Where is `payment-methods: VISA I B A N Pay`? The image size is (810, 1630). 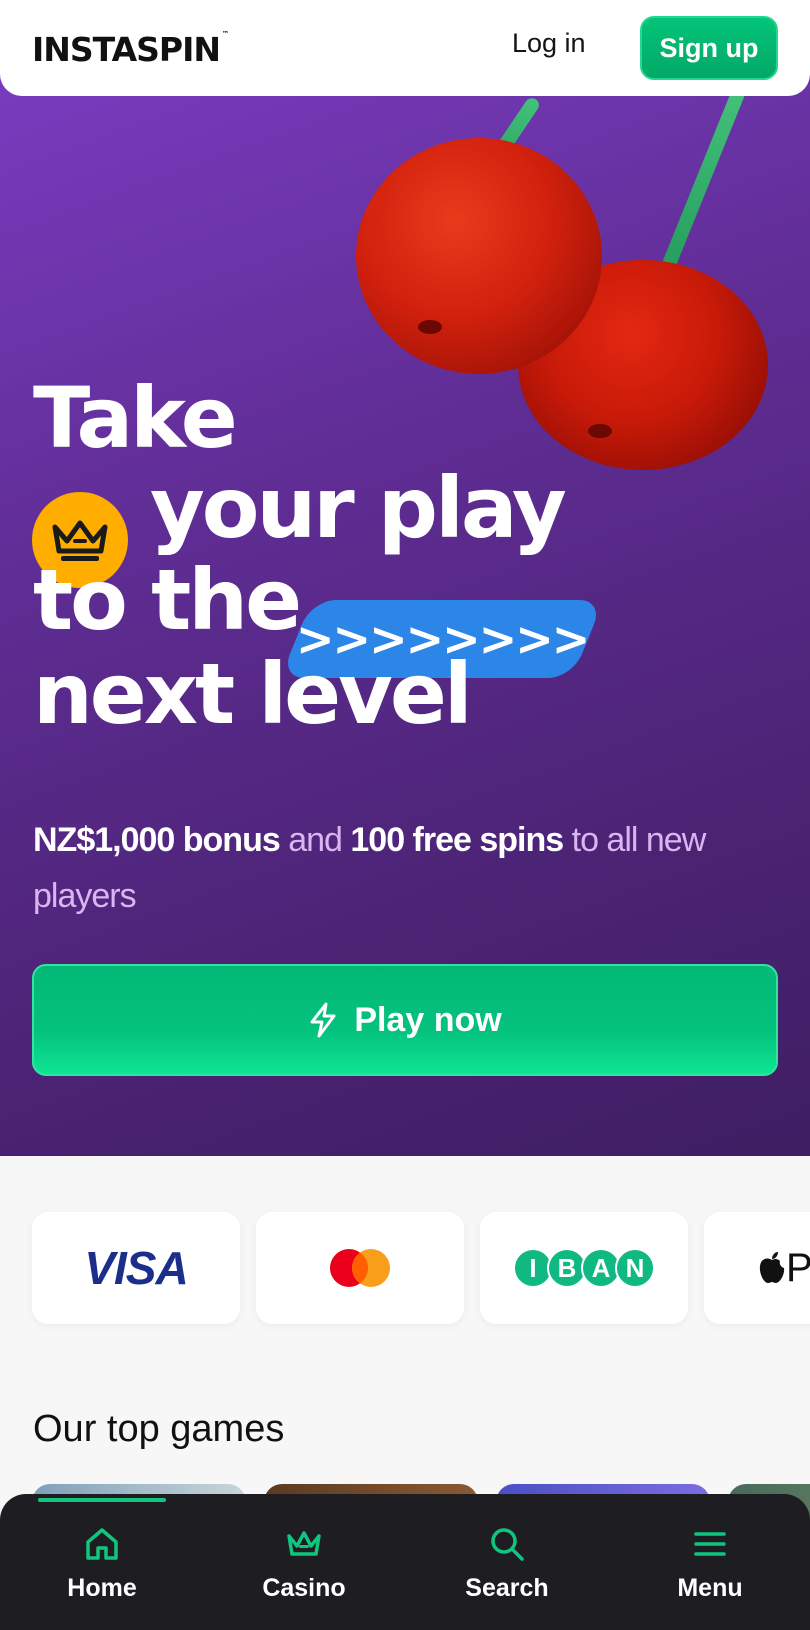
payment-methods: VISA I B A N Pay is located at coordinates (421, 1268).